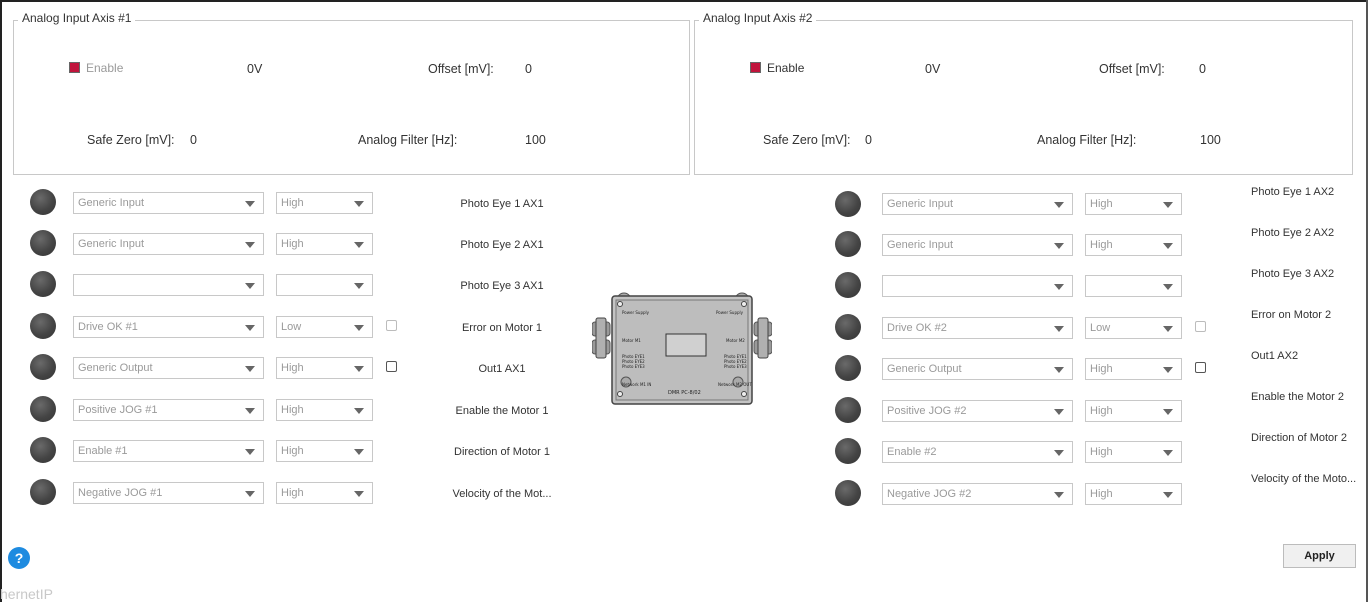 The height and width of the screenshot is (602, 1368). What do you see at coordinates (735, 384) in the screenshot?
I see `device-network-right: Network M2 OUT` at bounding box center [735, 384].